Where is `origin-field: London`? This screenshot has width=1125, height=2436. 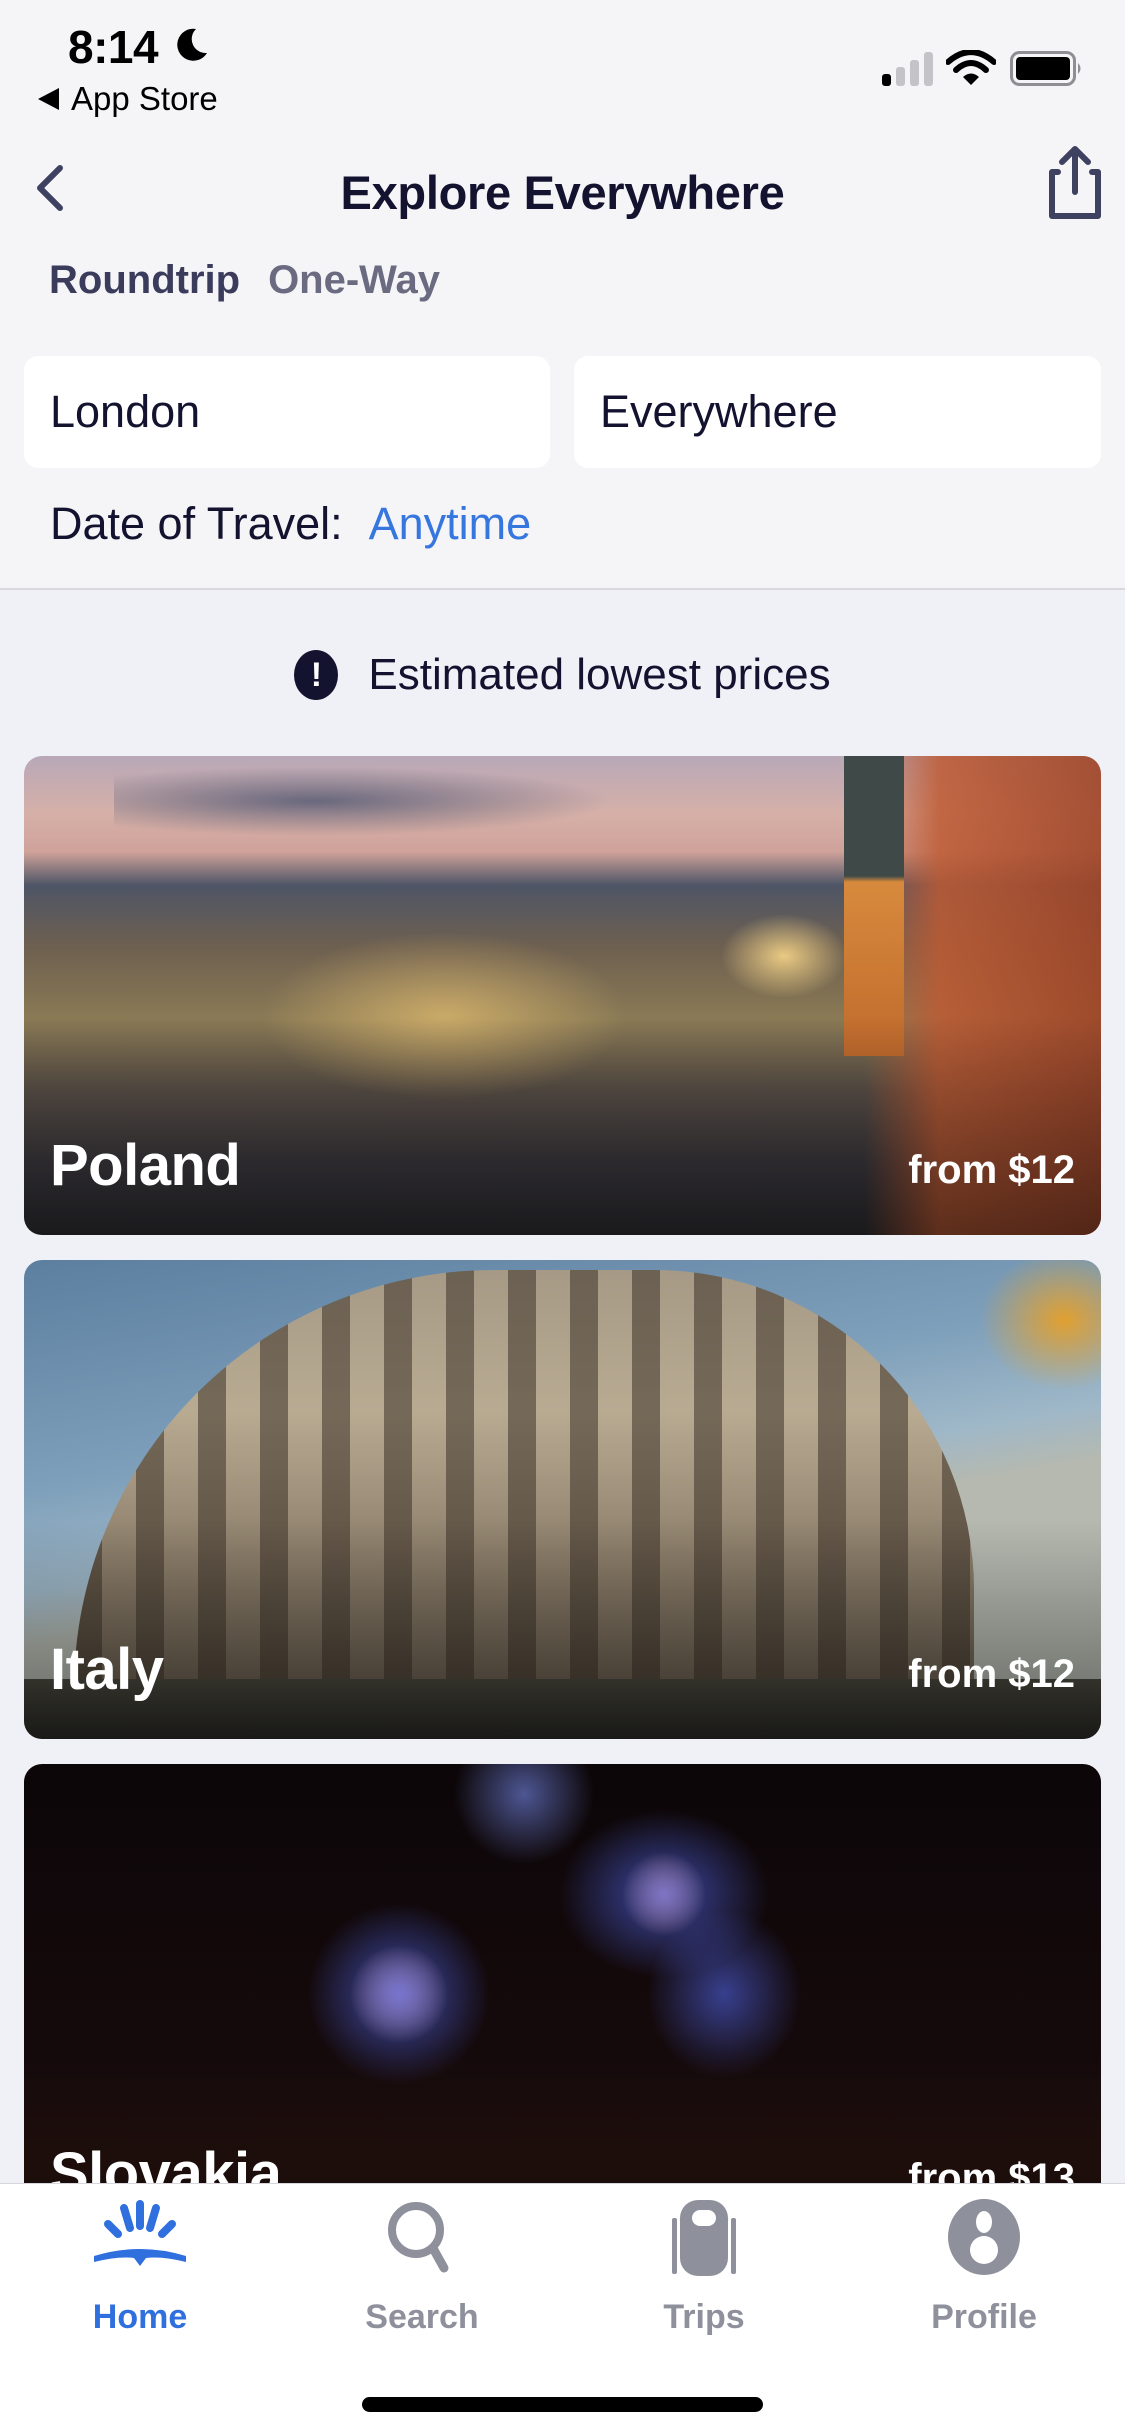 origin-field: London is located at coordinates (287, 412).